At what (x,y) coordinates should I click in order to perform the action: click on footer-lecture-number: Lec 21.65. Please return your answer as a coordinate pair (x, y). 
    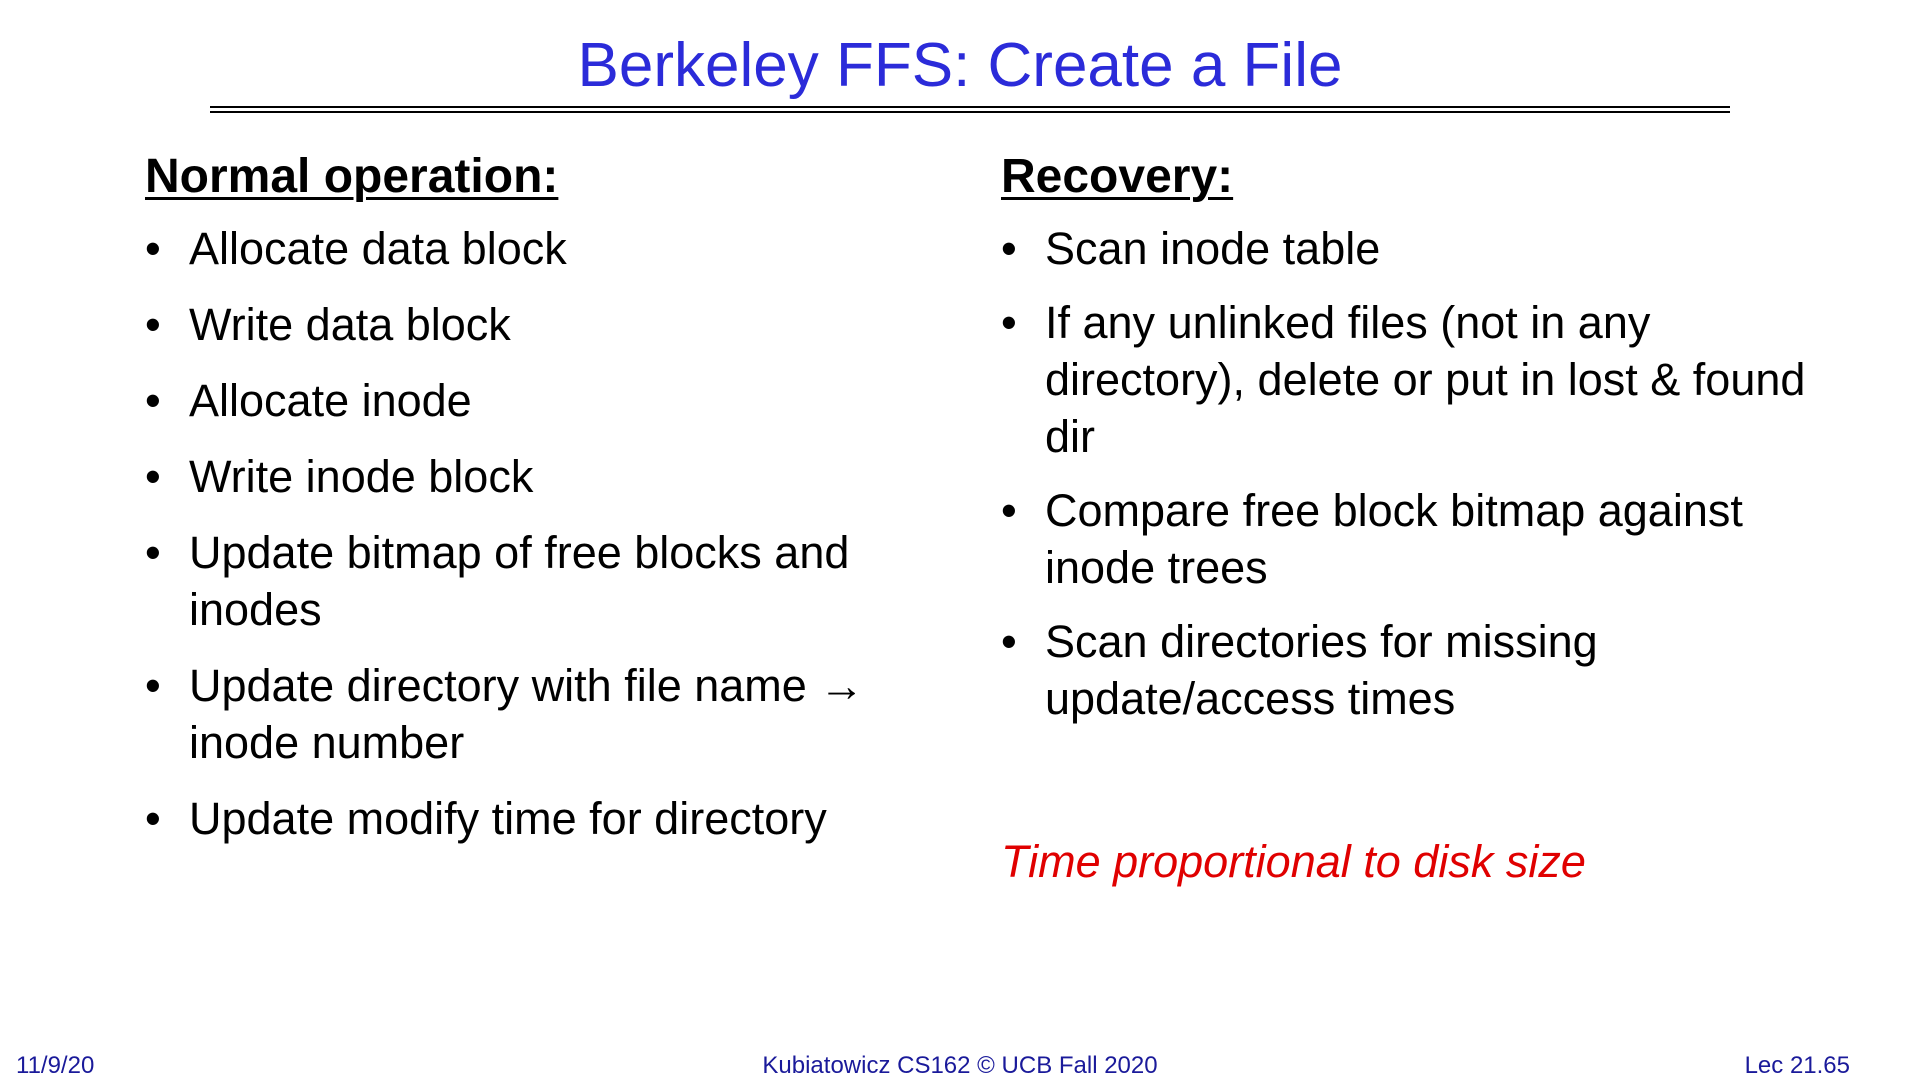
    Looking at the image, I should click on (1797, 1065).